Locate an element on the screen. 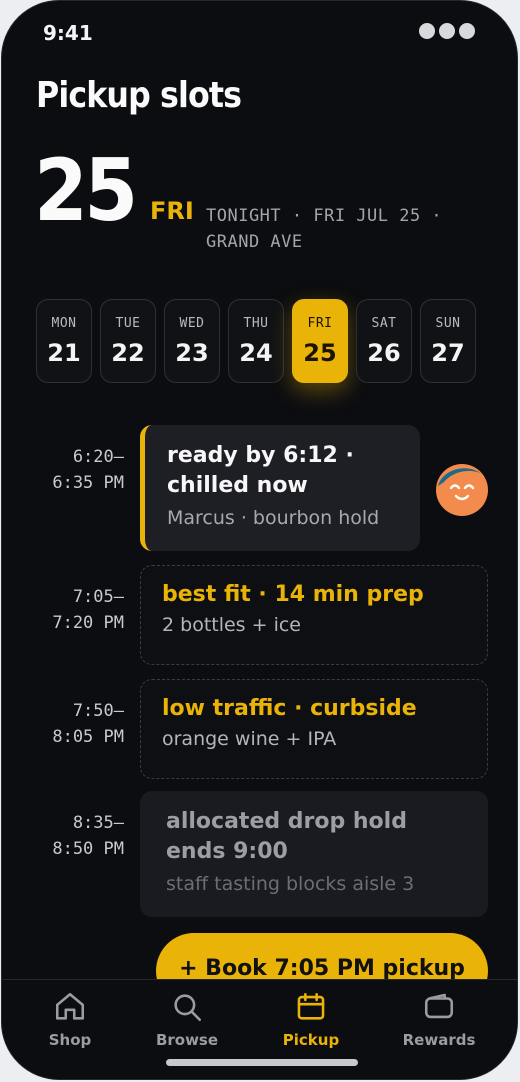 The height and width of the screenshot is (1082, 520). day-chip-fri: FRI 25 is located at coordinates (320, 341).